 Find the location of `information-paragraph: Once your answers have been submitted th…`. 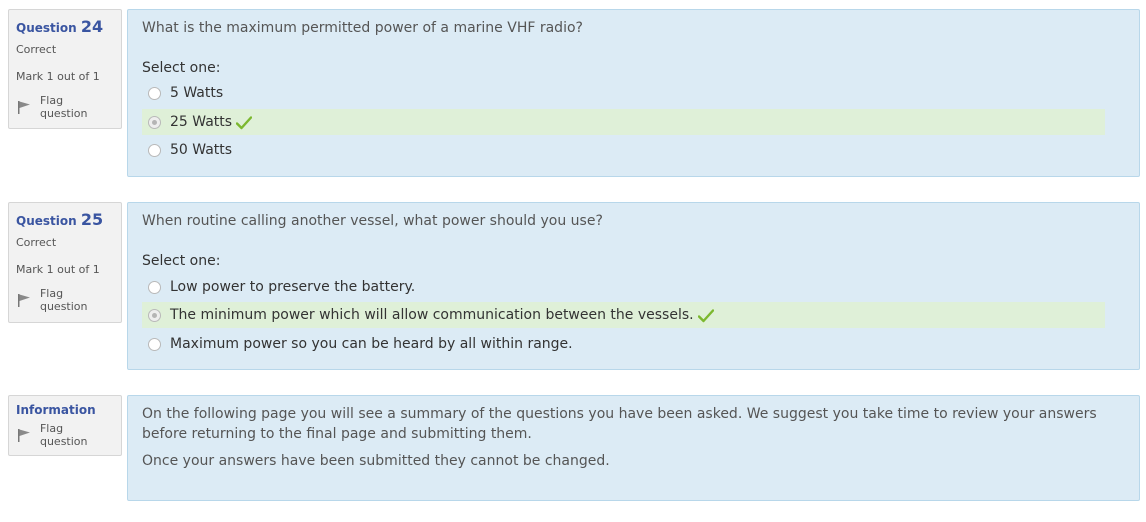

information-paragraph: Once your answers have been submitted th… is located at coordinates (376, 461).